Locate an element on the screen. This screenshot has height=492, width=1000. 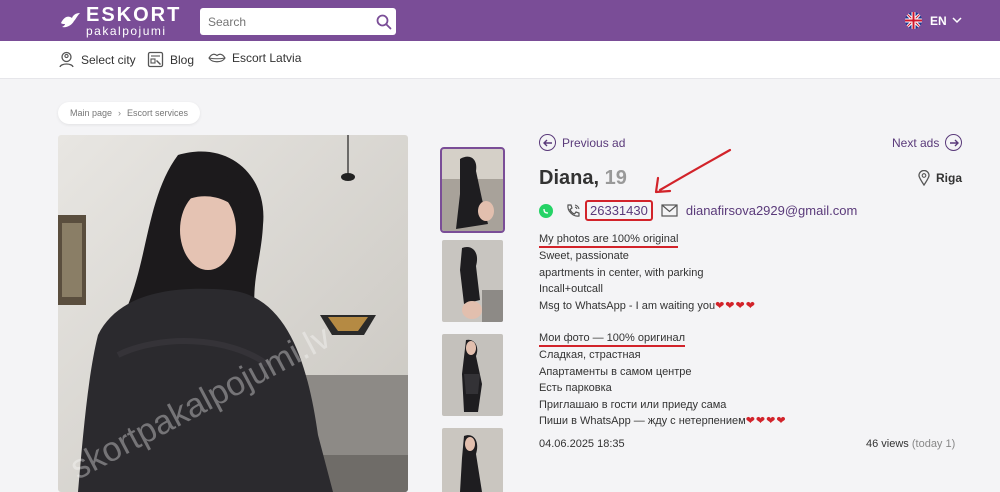
views-total: 46 views is located at coordinates (887, 444).